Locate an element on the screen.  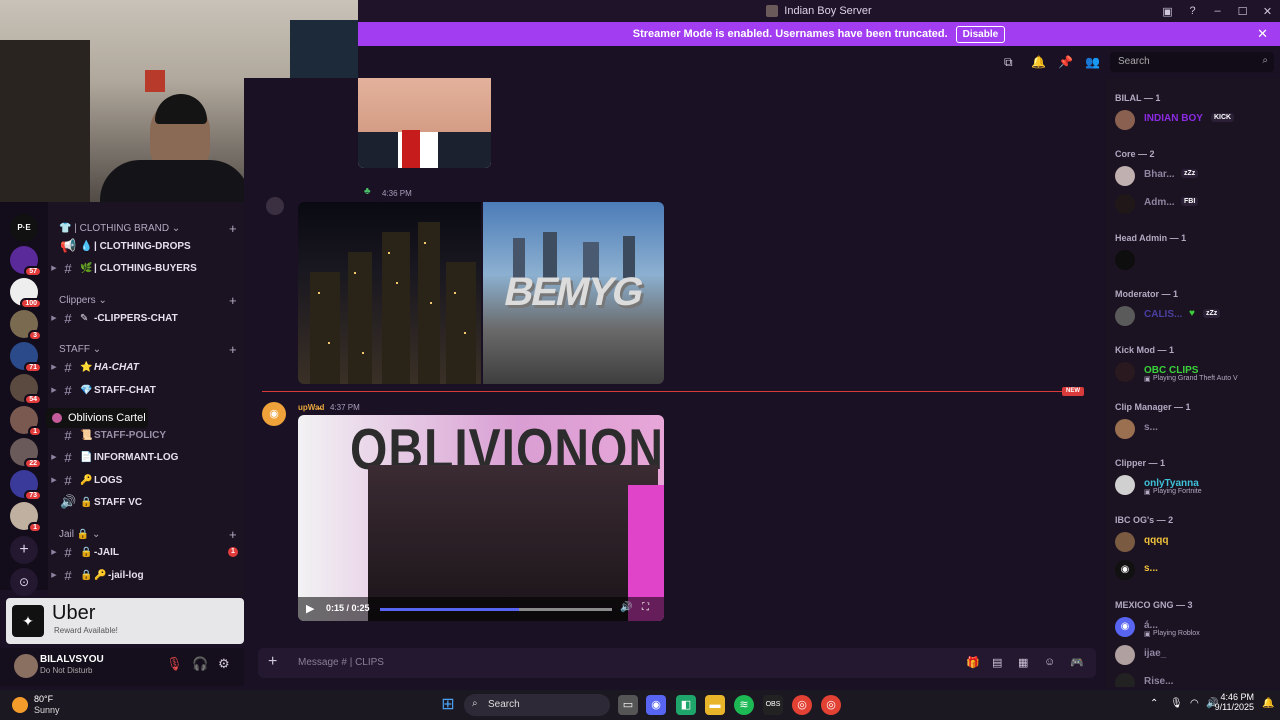
apps-icon: 🎮 is located at coordinates (1077, 662).